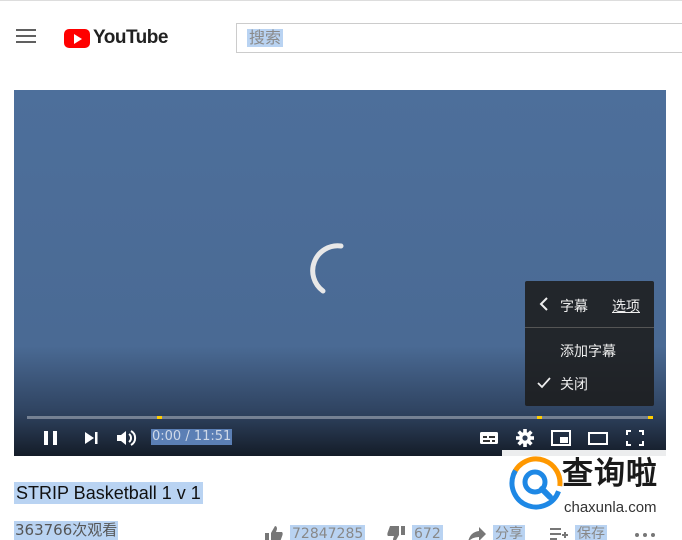  I want to click on hamburger-menu-icon, so click(26, 37).